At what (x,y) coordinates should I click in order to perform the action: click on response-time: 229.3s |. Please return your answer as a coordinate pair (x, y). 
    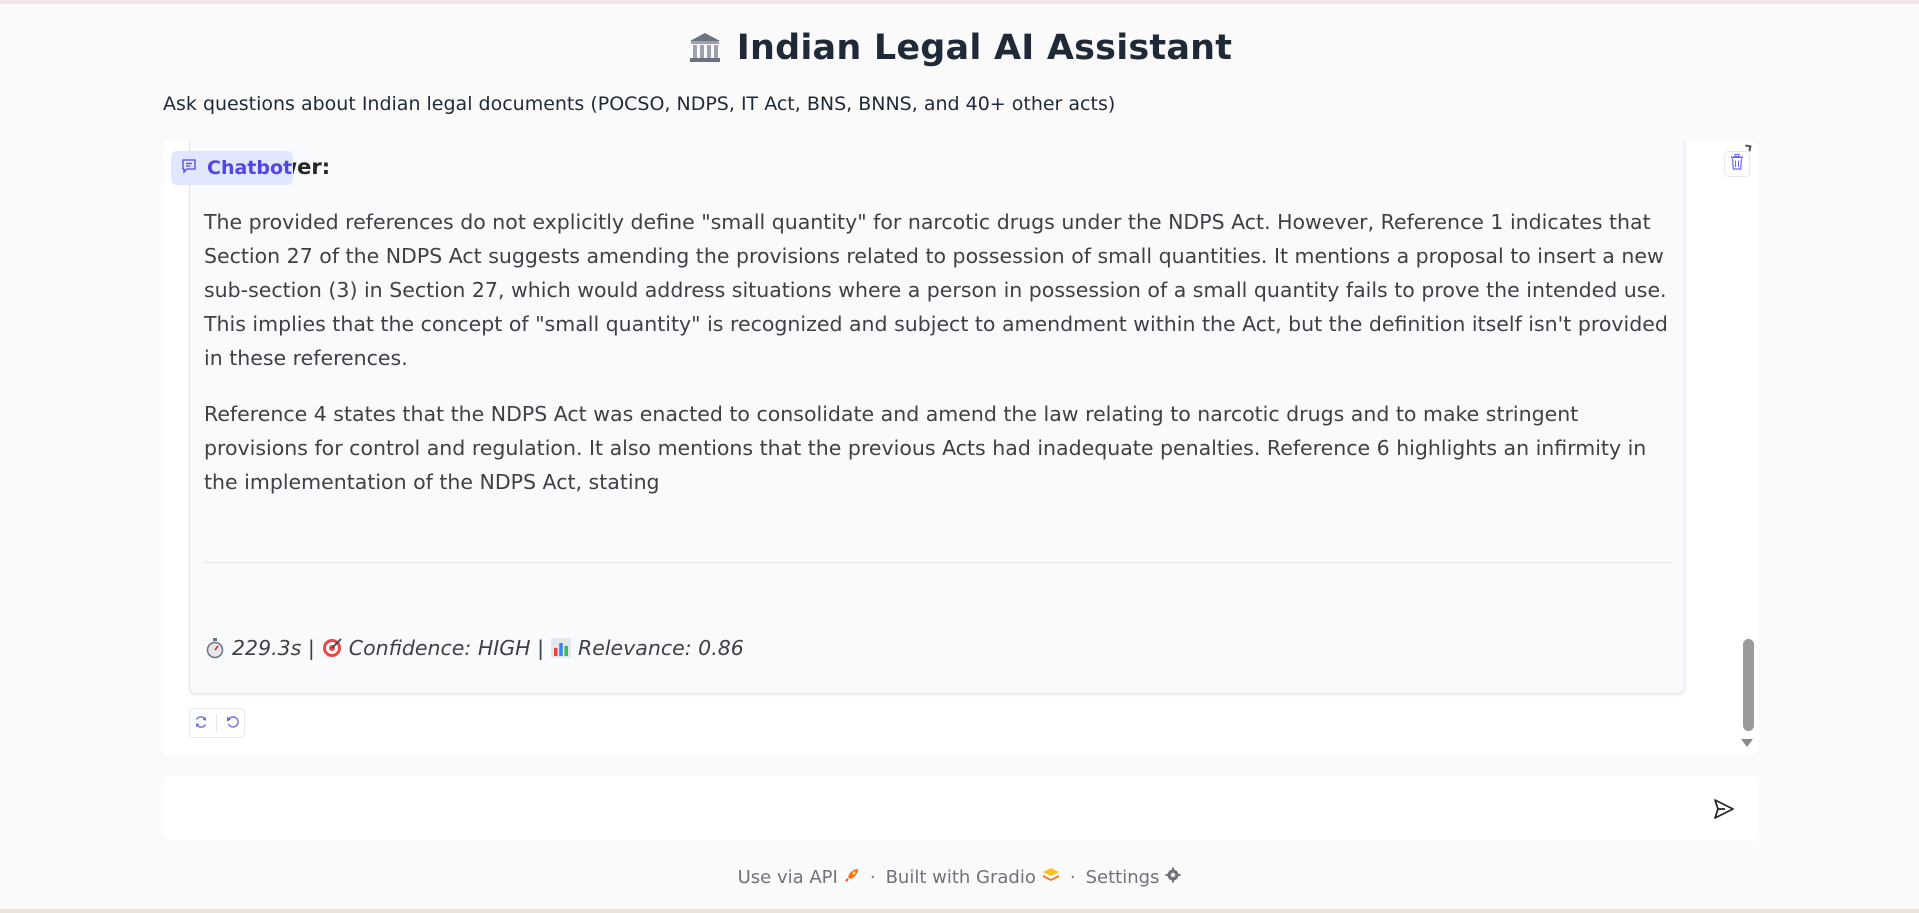
    Looking at the image, I should click on (273, 648).